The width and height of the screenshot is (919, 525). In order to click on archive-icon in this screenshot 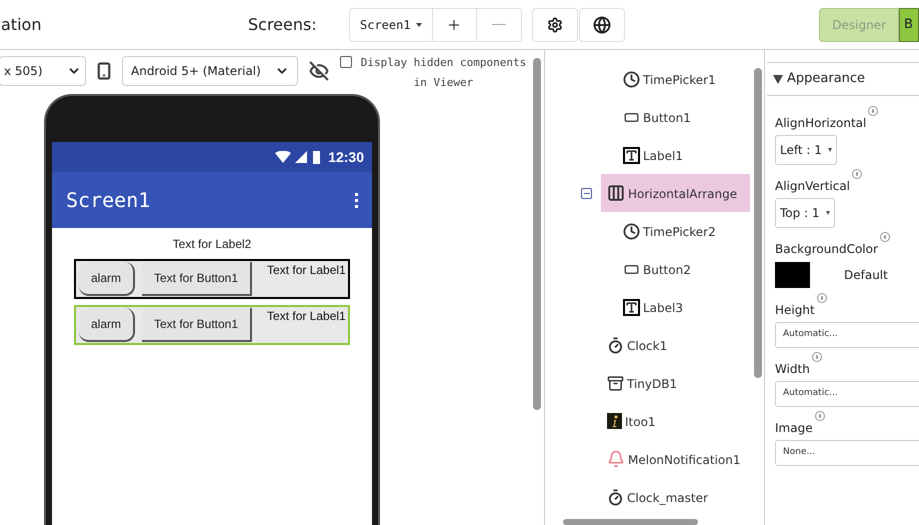, I will do `click(615, 383)`.